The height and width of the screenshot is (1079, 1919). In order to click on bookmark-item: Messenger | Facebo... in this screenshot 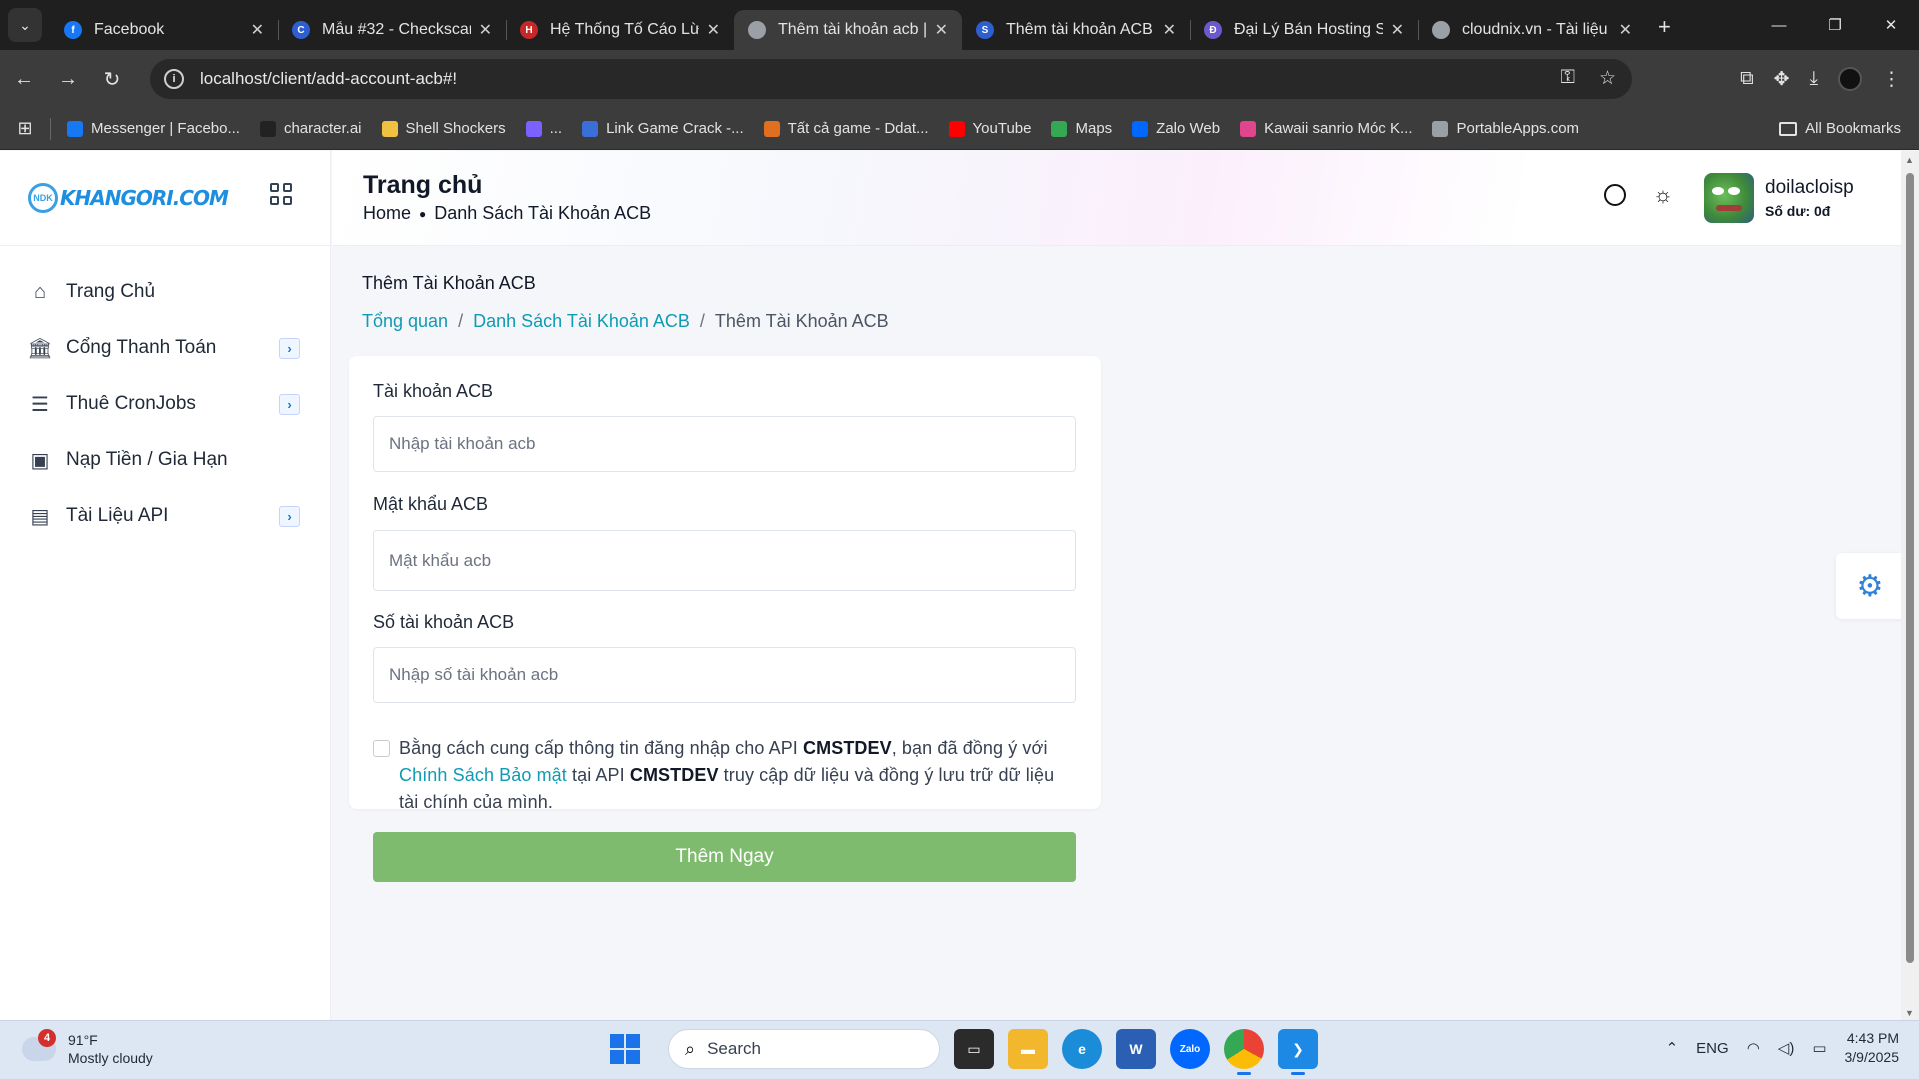, I will do `click(153, 128)`.